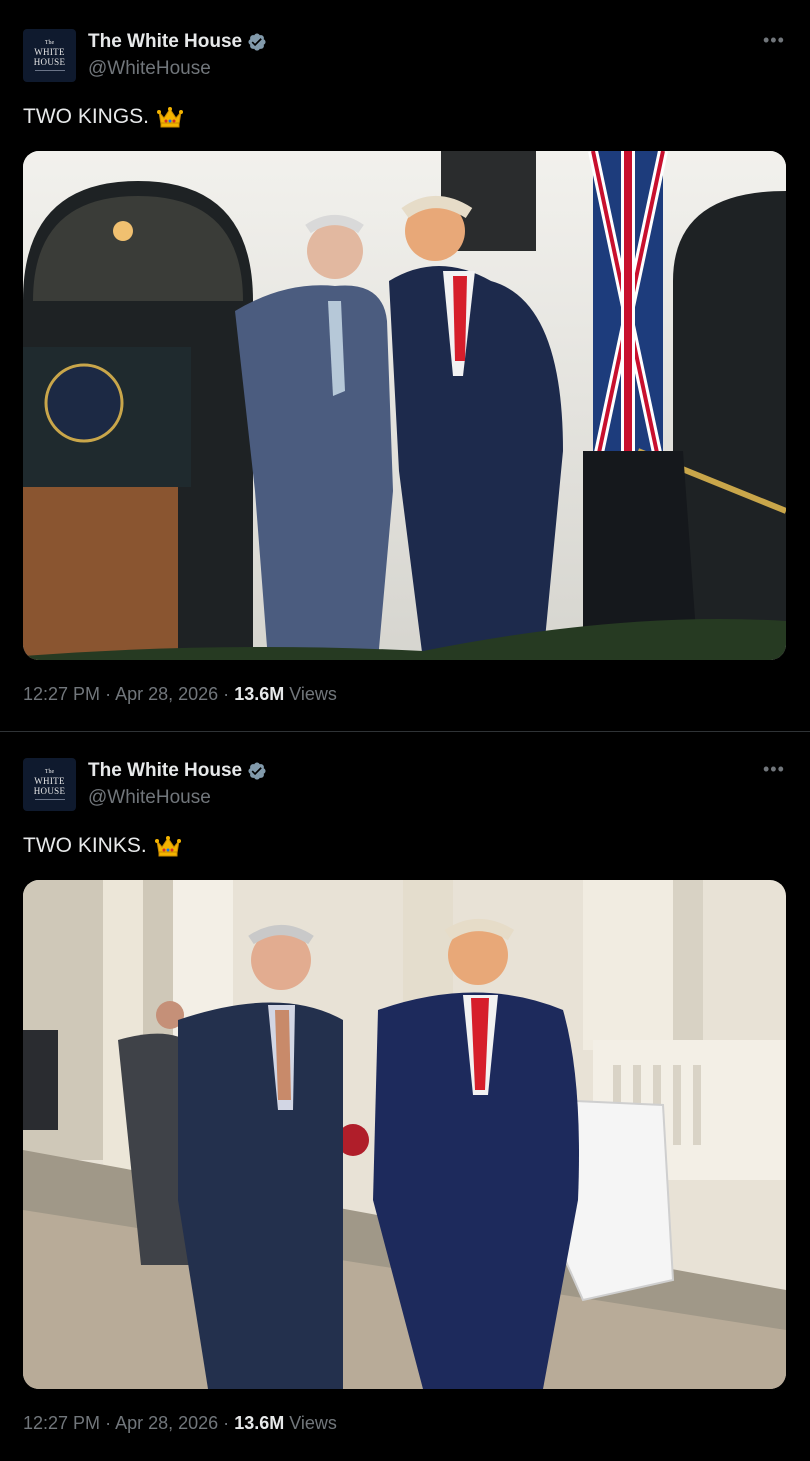  I want to click on seal-icon, so click(84, 403).